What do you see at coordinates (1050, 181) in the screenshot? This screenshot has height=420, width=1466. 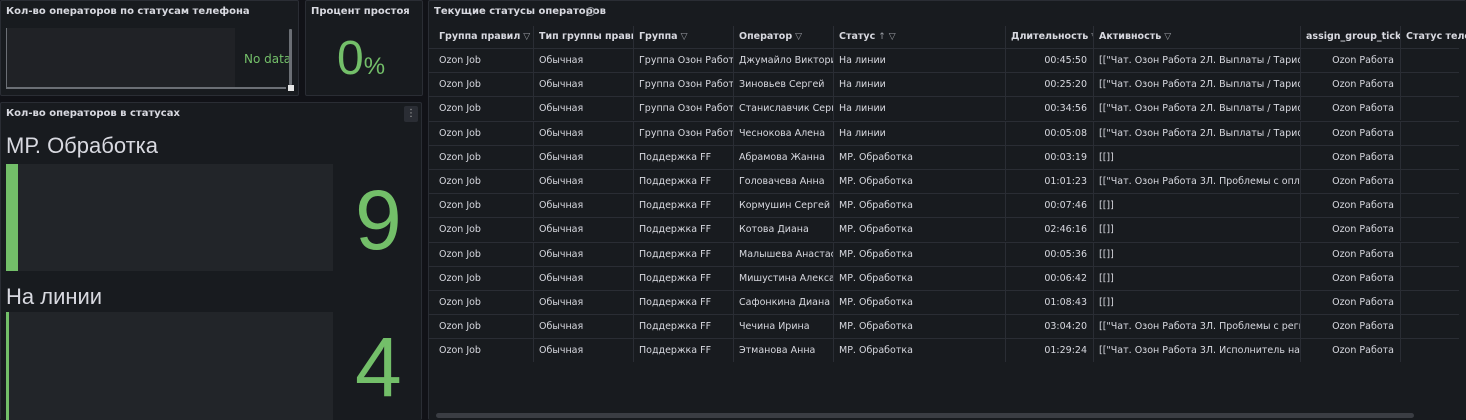 I see `table-cell: 01:01:23` at bounding box center [1050, 181].